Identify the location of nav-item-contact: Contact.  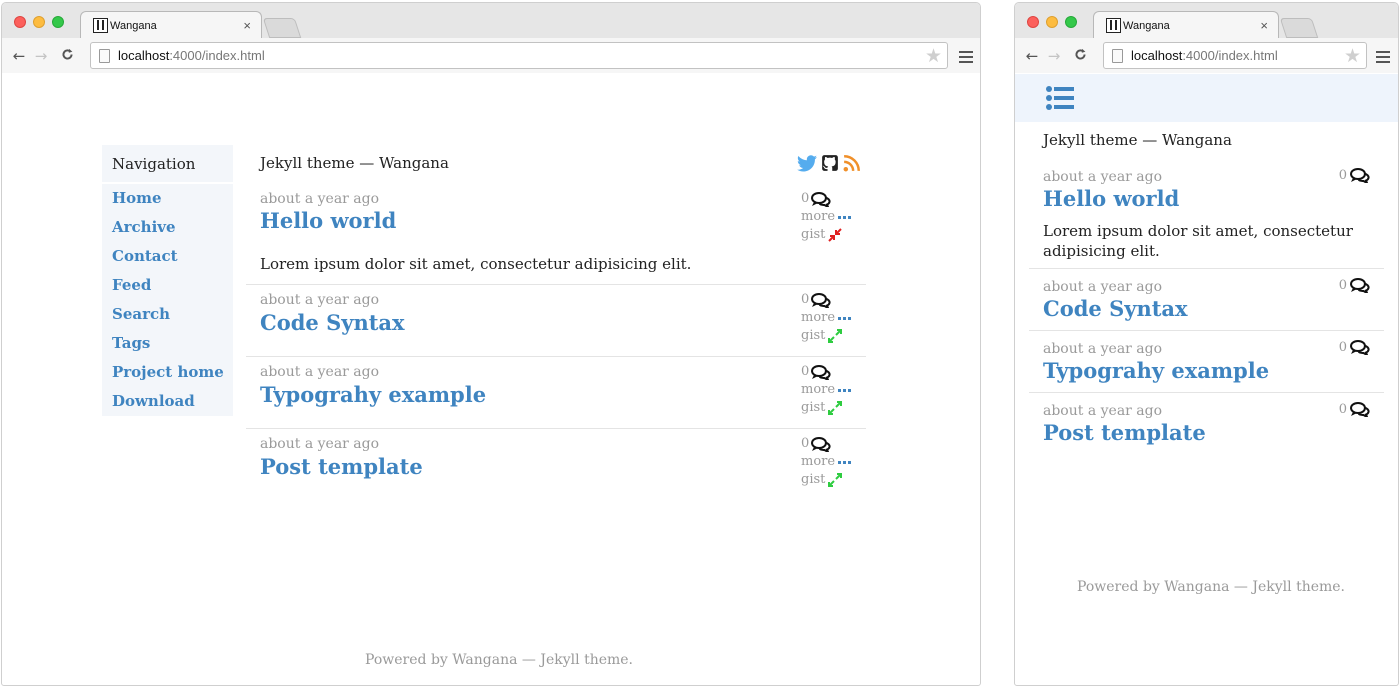
(167, 256).